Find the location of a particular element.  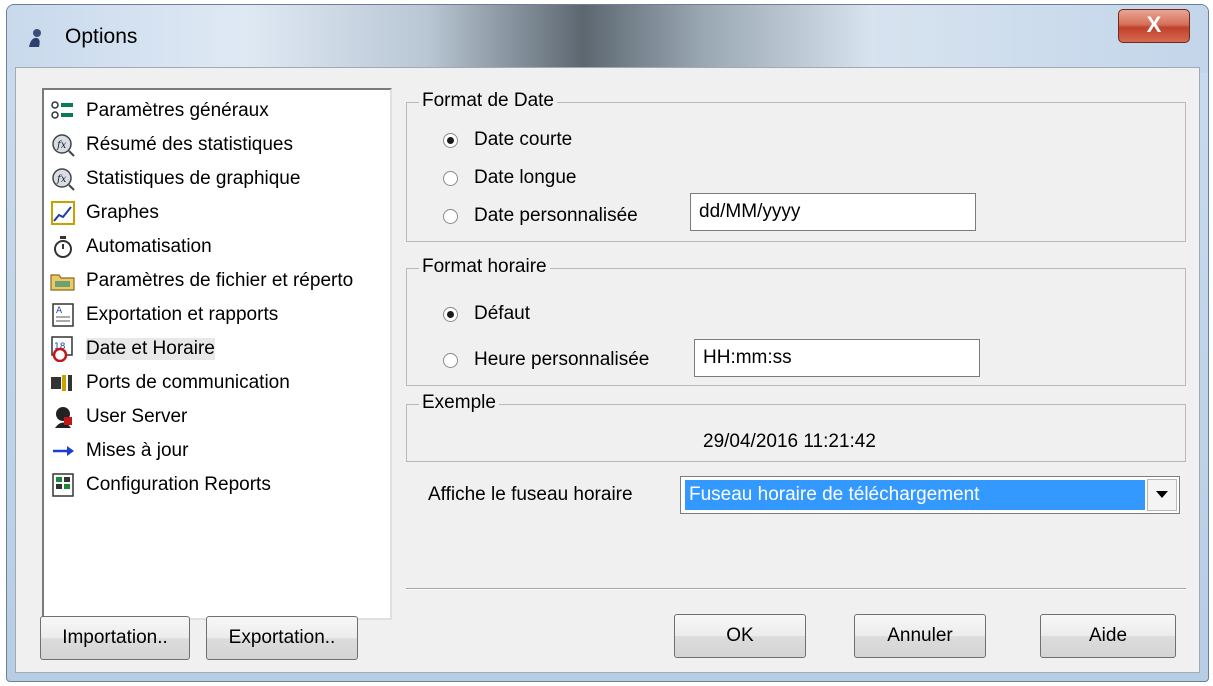

calendar-clock-icon: 18 is located at coordinates (63, 349).